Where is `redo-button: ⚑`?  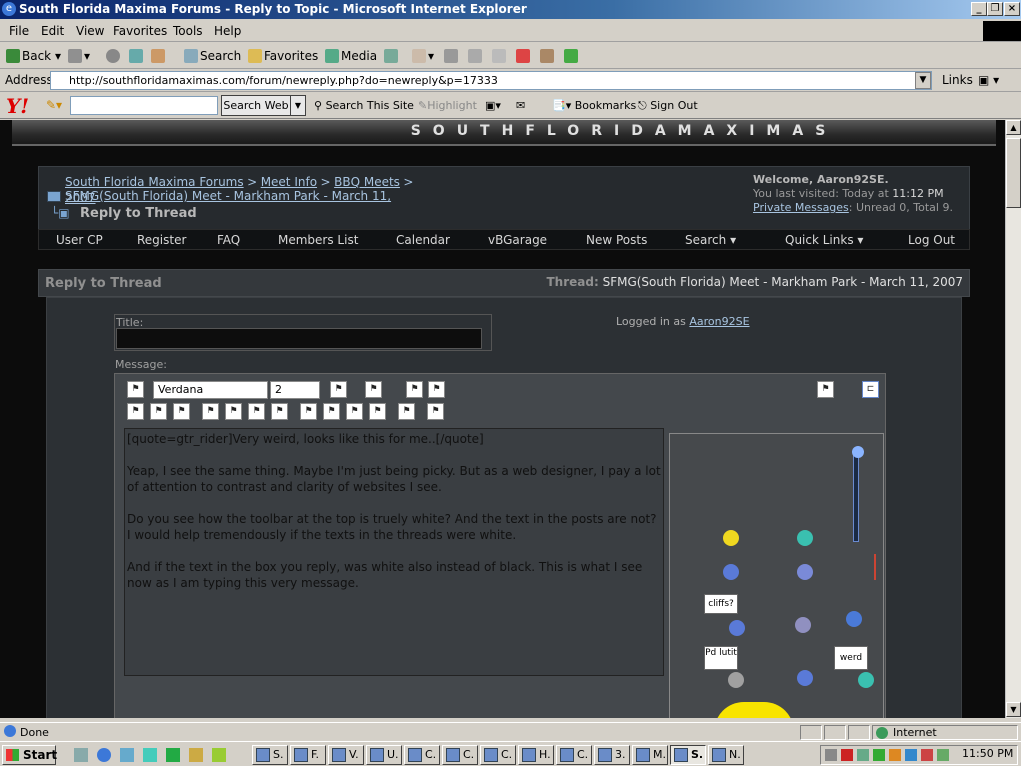
redo-button: ⚑ is located at coordinates (436, 389).